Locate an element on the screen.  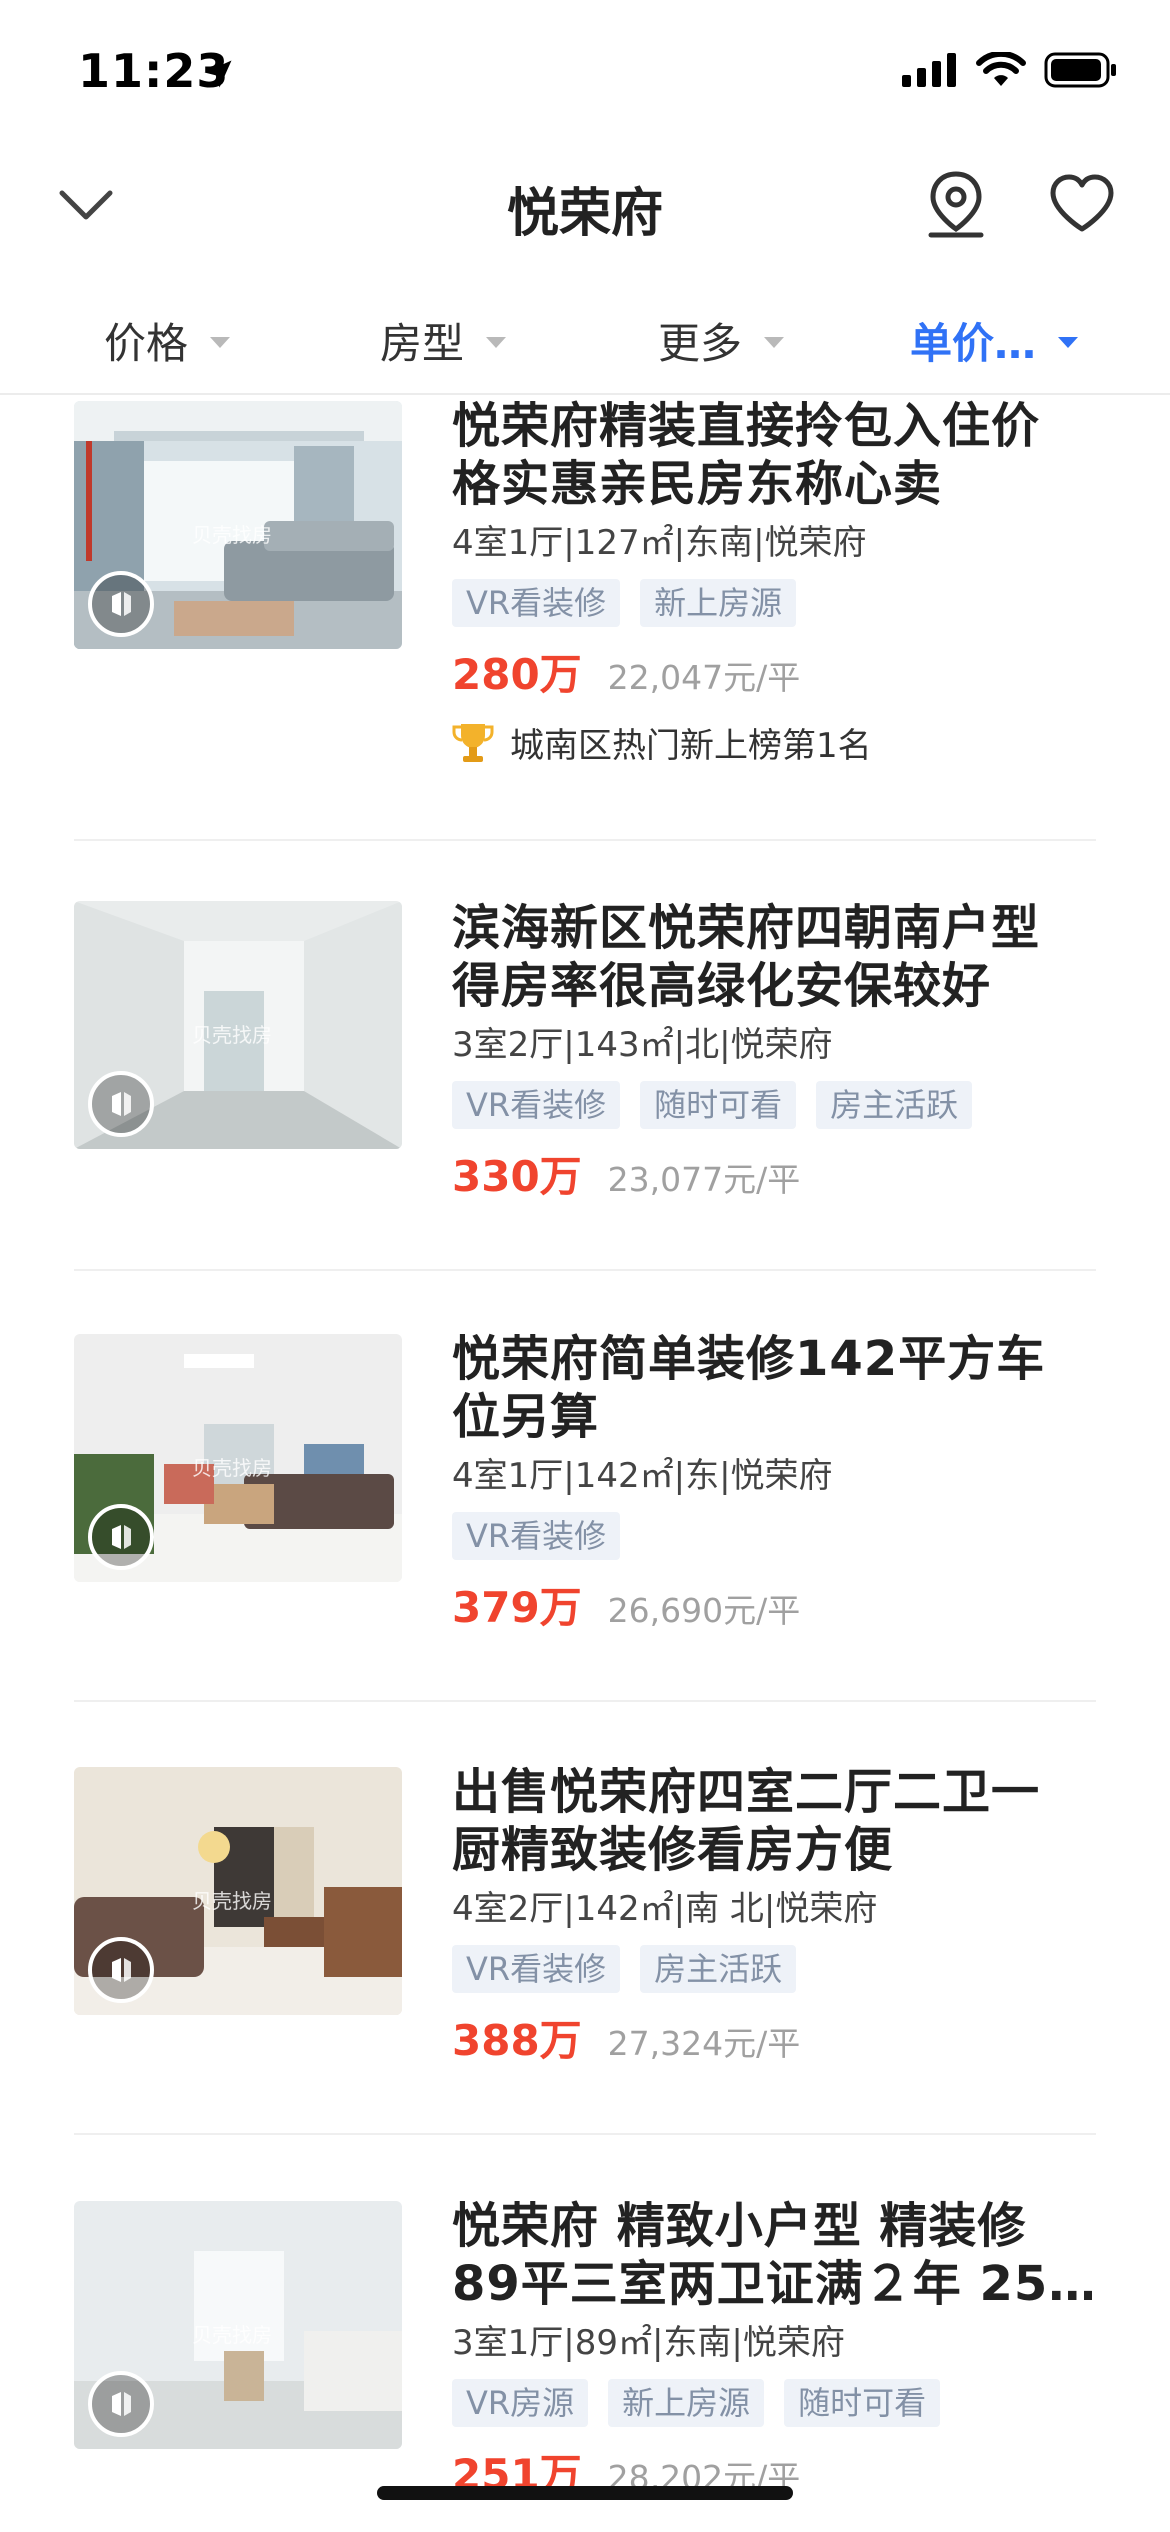
price-row: 280万 22,047元/平 is located at coordinates (772, 671).